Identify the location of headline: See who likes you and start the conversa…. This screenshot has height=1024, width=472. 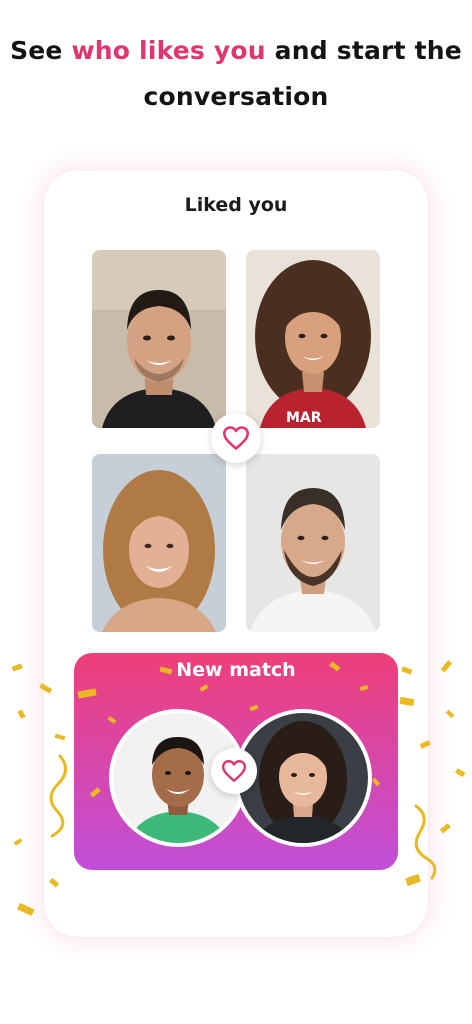
(236, 74).